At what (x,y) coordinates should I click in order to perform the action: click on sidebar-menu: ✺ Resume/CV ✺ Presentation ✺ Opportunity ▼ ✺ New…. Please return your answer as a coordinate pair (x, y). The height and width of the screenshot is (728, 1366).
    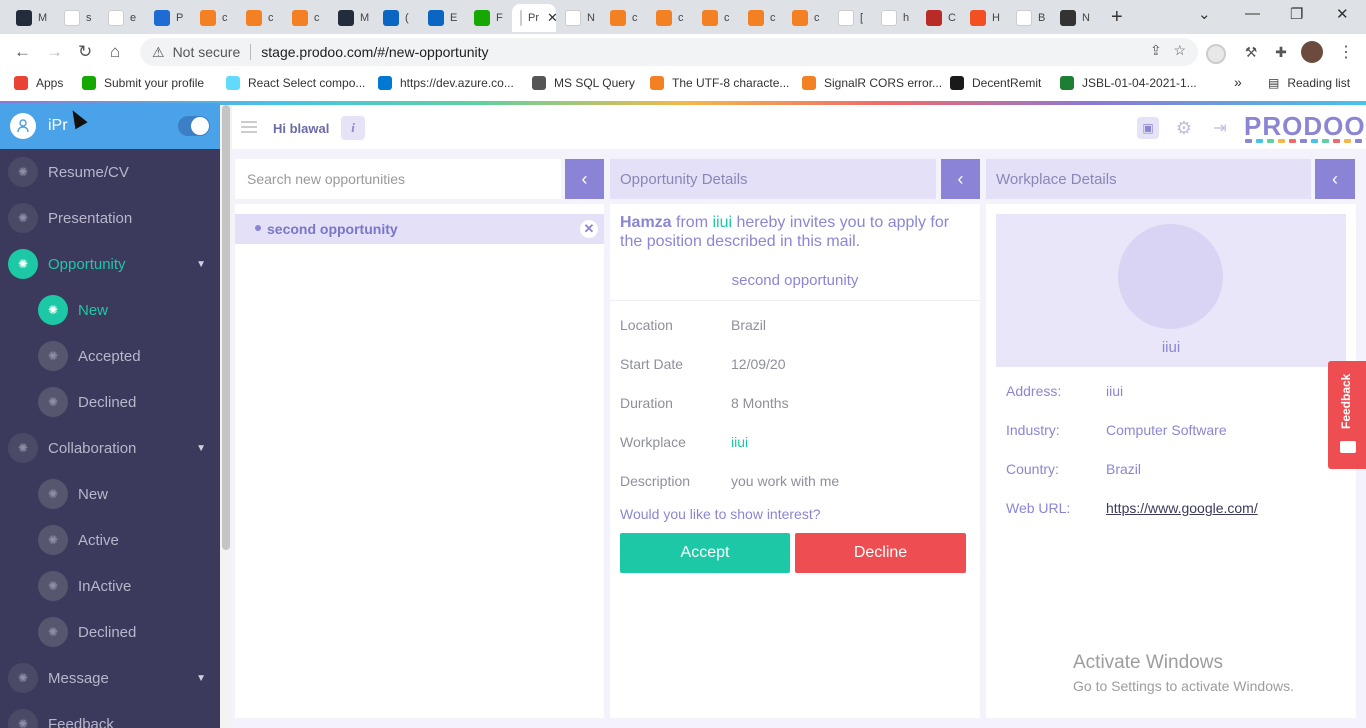
    Looking at the image, I should click on (110, 438).